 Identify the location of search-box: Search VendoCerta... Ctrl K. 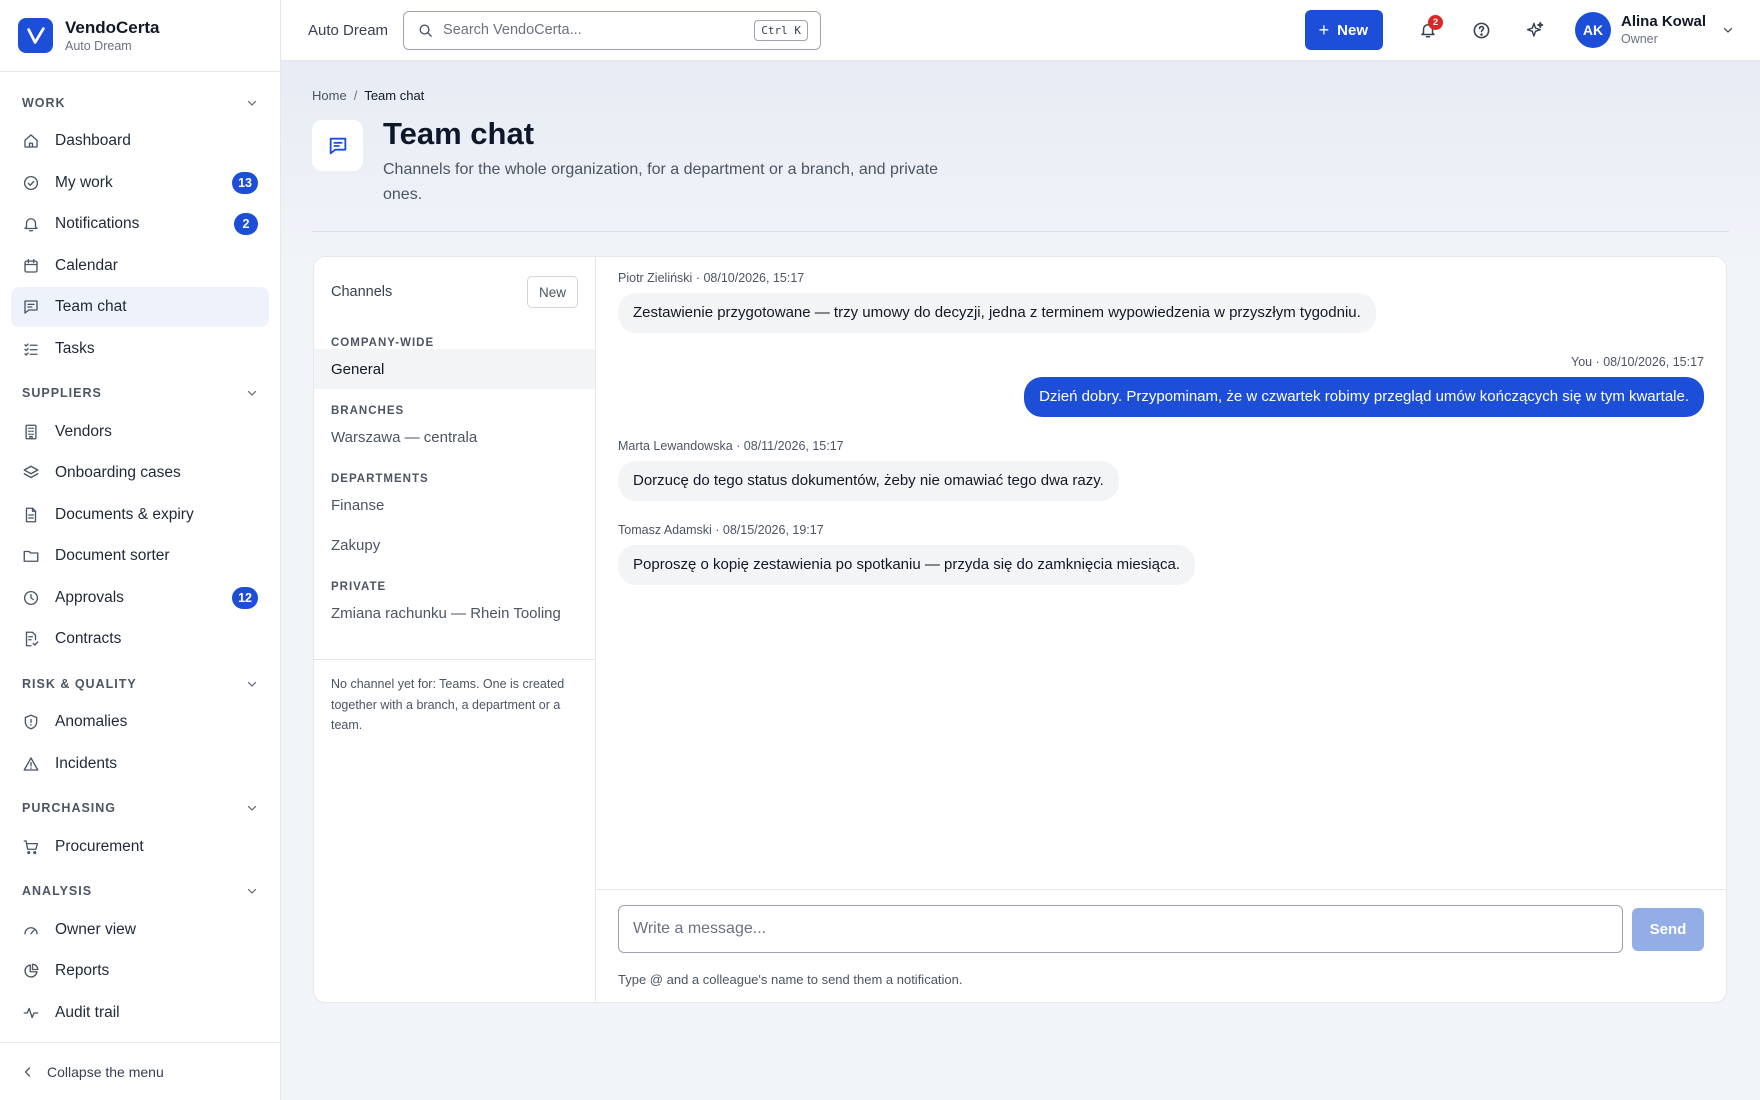
(612, 30).